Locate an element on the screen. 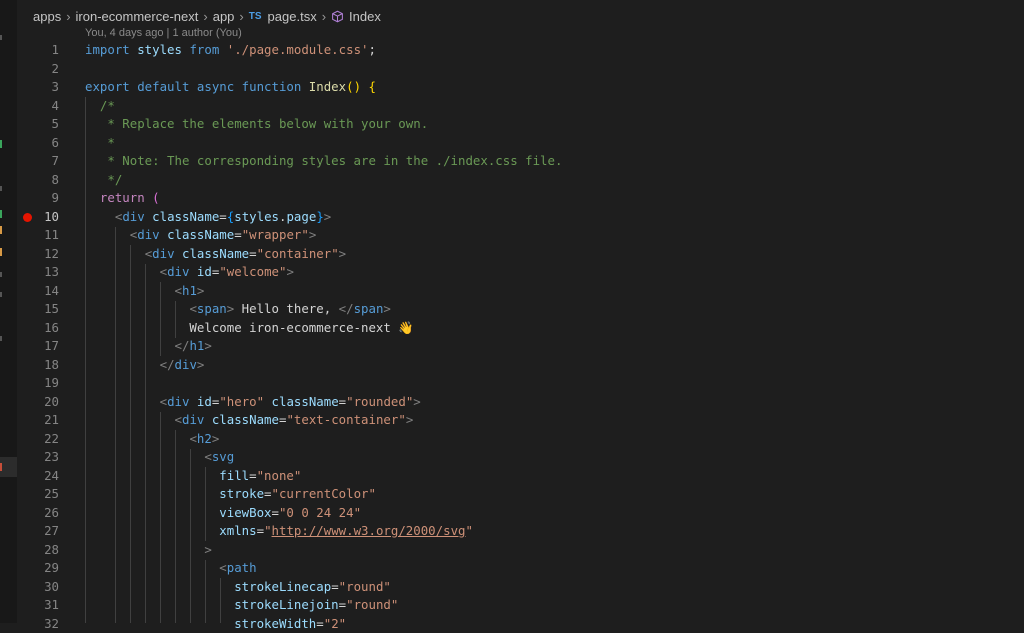 The image size is (1024, 633). line-number: 1 is located at coordinates (44, 50).